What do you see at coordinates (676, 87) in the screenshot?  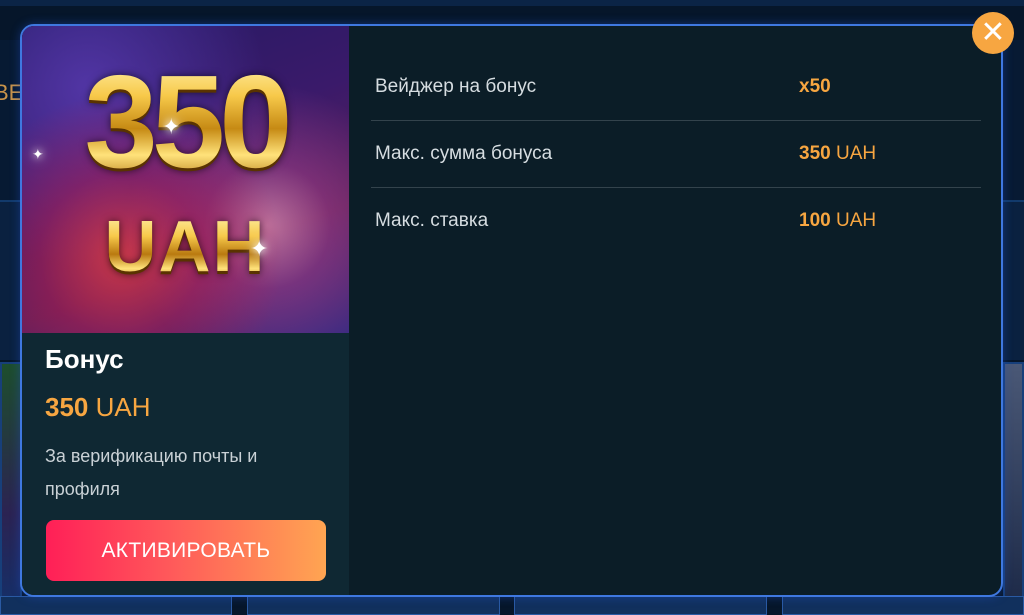 I see `detail-row-wager: Вейджер на бонус x50` at bounding box center [676, 87].